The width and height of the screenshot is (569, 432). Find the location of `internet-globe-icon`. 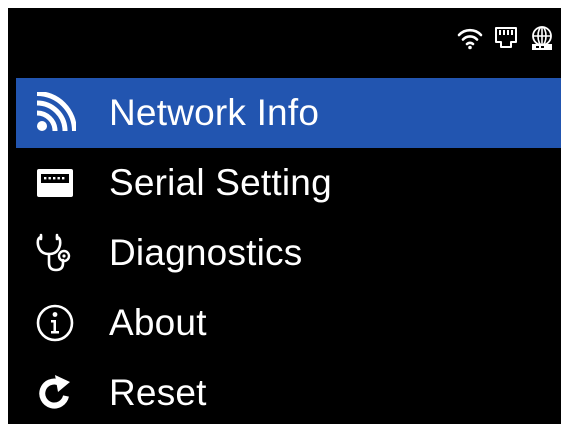

internet-globe-icon is located at coordinates (542, 38).